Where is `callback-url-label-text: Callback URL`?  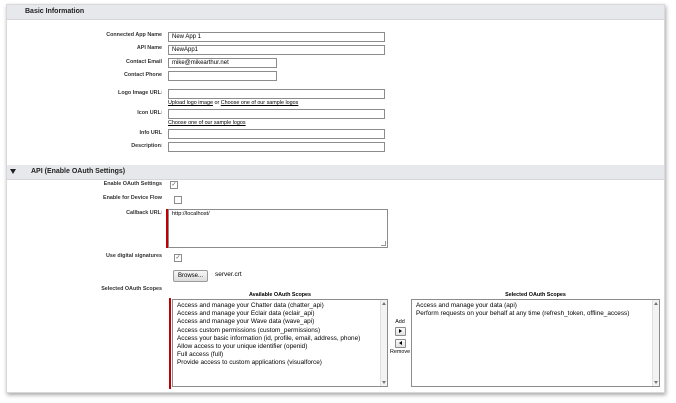
callback-url-label-text: Callback URL is located at coordinates (143, 213).